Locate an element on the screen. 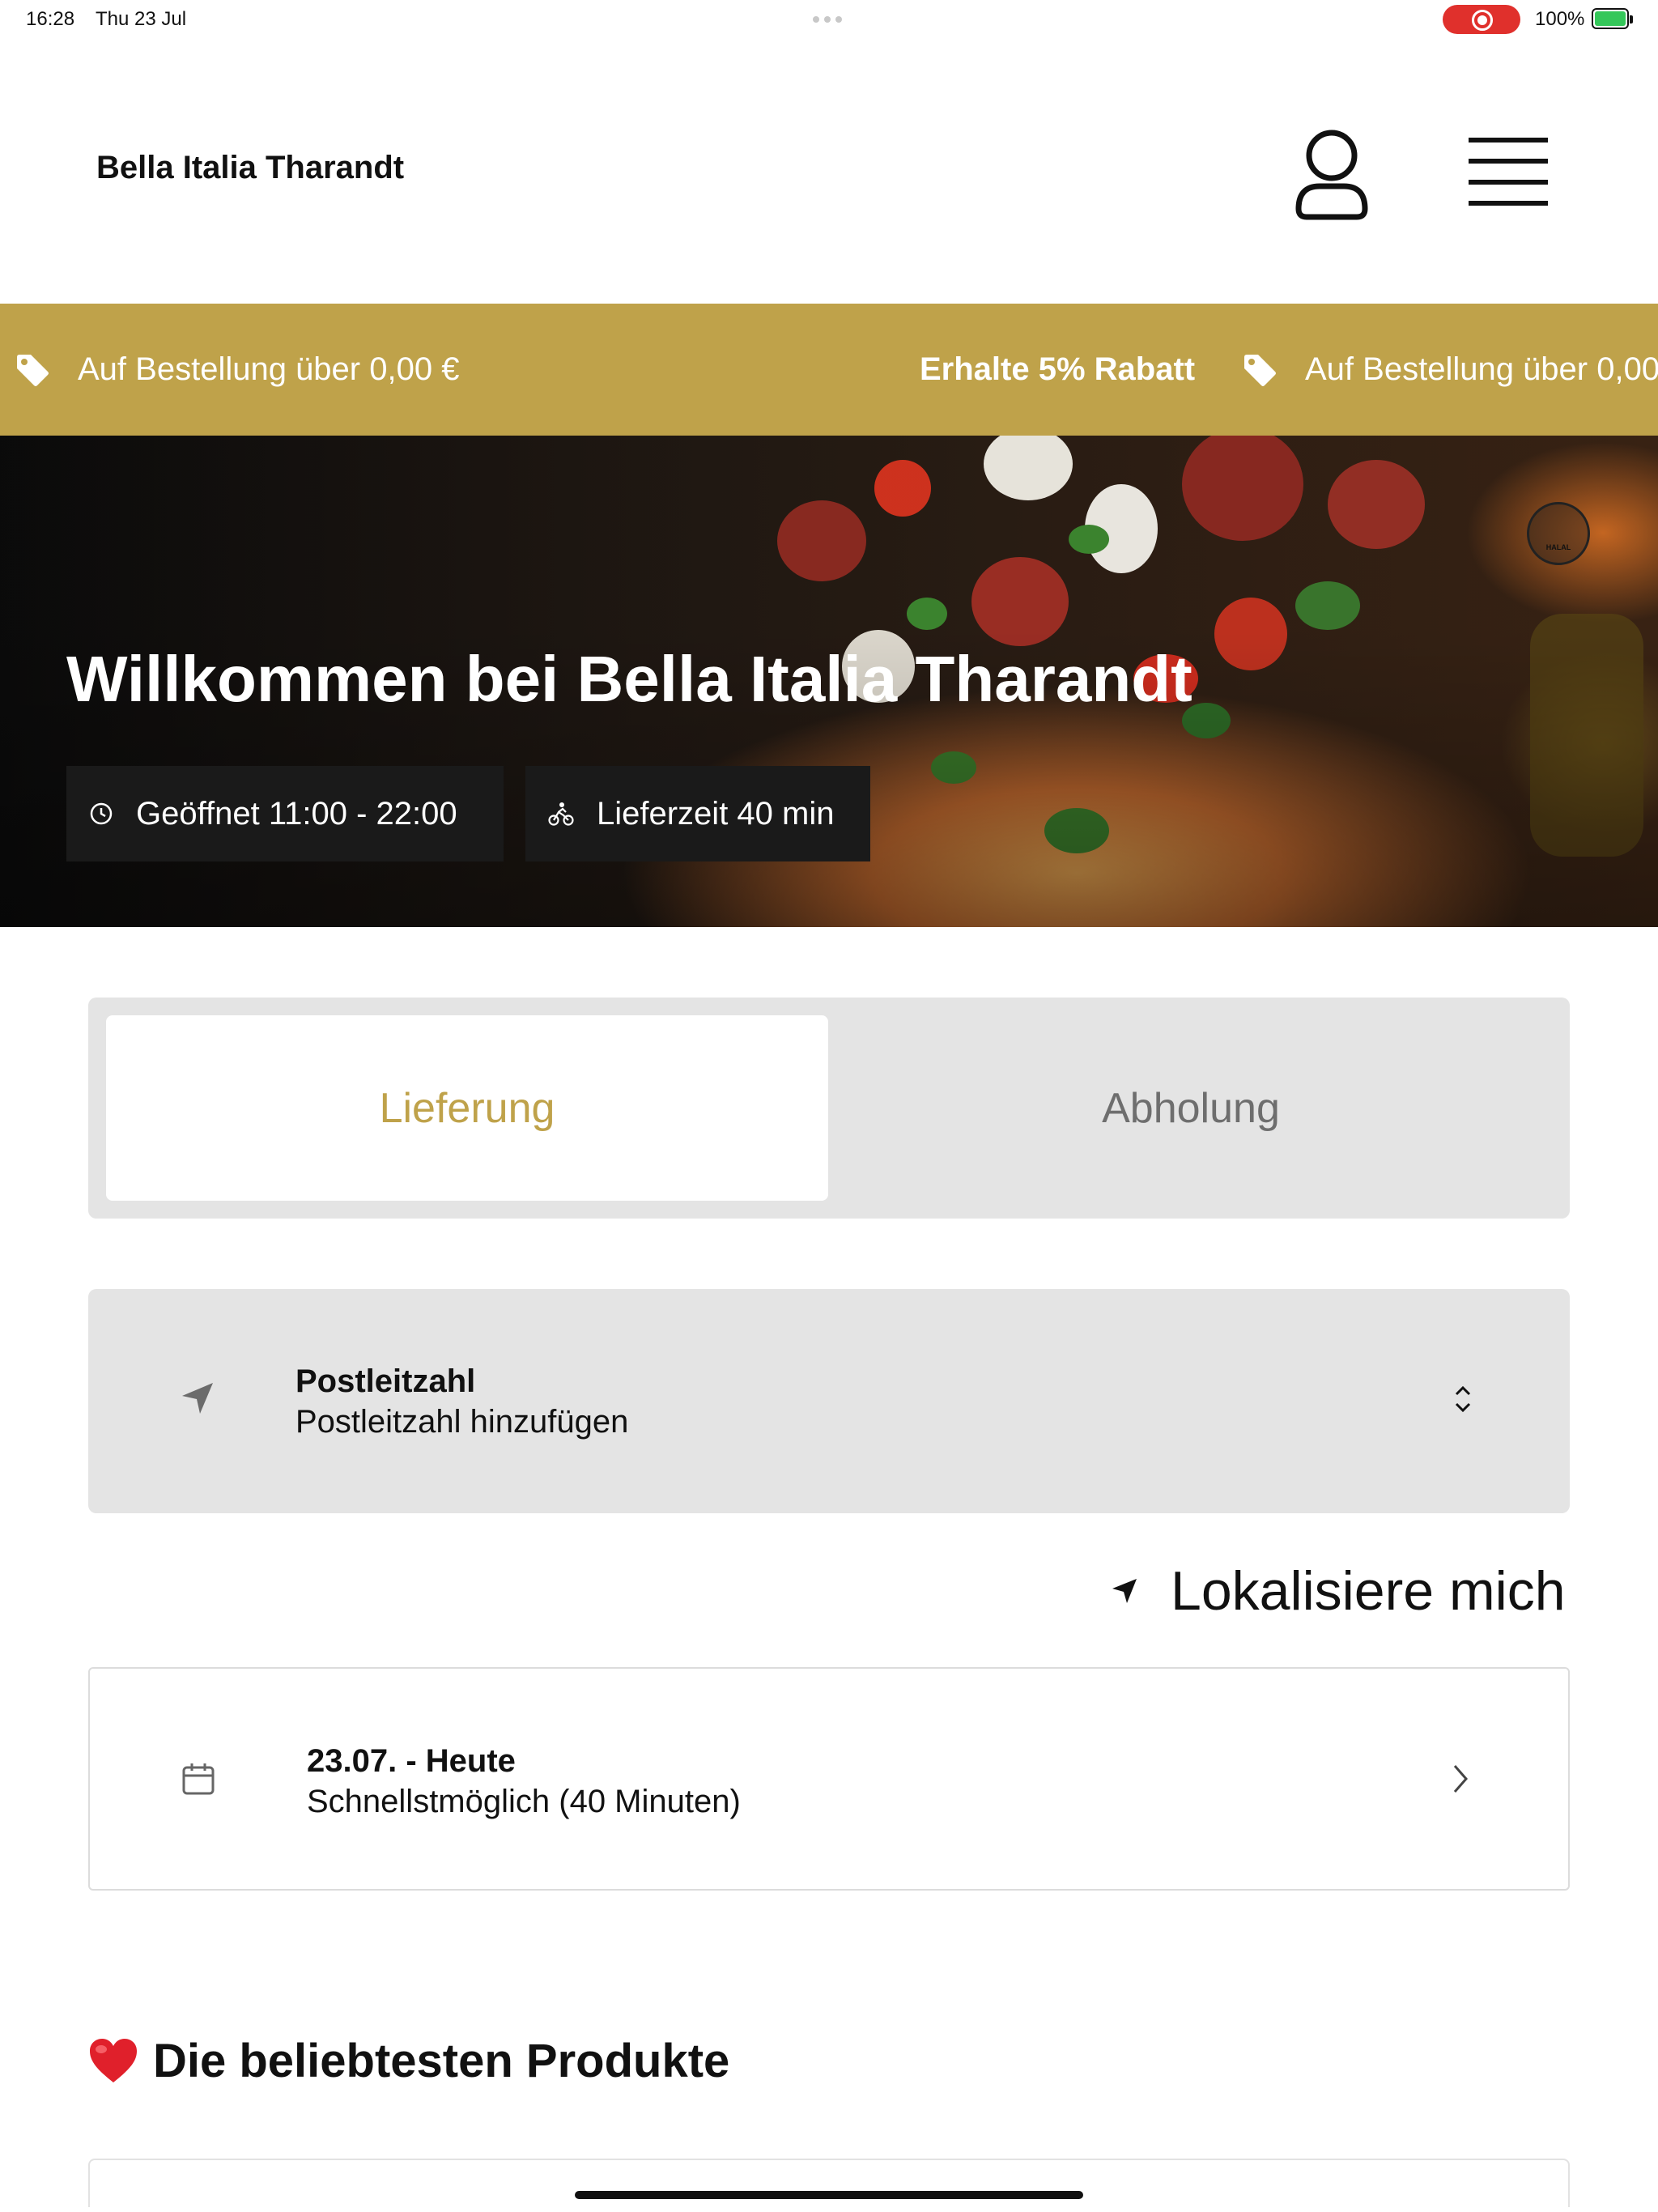 Image resolution: width=1658 pixels, height=2212 pixels. locate-me-label: Lokalisiere mich is located at coordinates (1368, 1591).